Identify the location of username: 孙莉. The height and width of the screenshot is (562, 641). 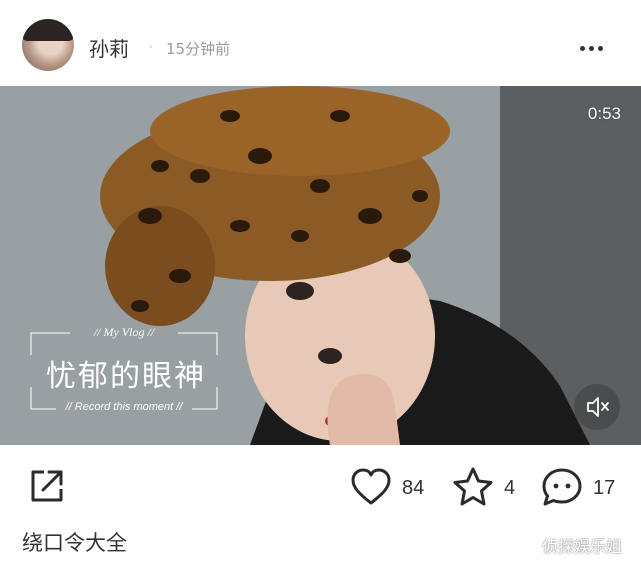
(109, 47).